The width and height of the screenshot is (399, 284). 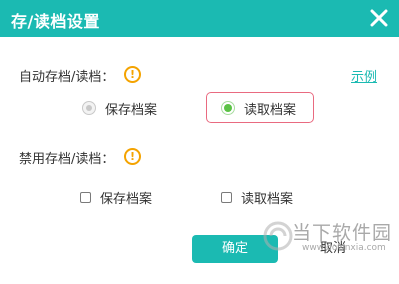 I want to click on checkbox-save-archive: 保存档案, so click(x=116, y=197).